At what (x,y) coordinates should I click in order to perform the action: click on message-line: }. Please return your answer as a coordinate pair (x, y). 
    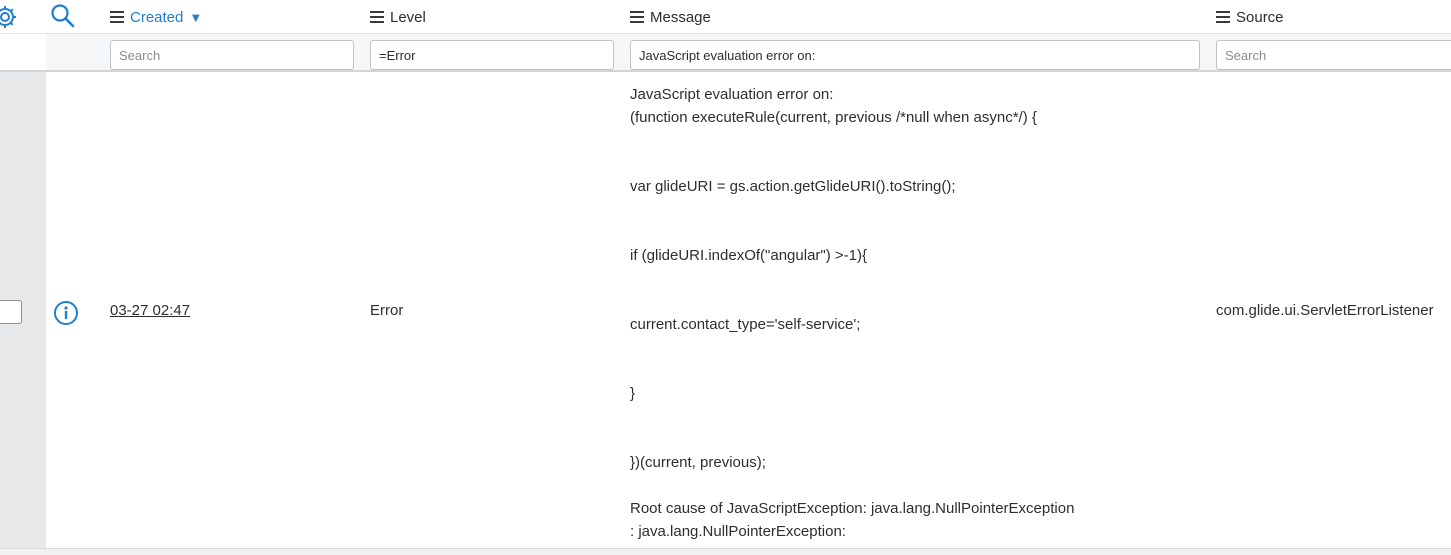
    Looking at the image, I should click on (633, 393).